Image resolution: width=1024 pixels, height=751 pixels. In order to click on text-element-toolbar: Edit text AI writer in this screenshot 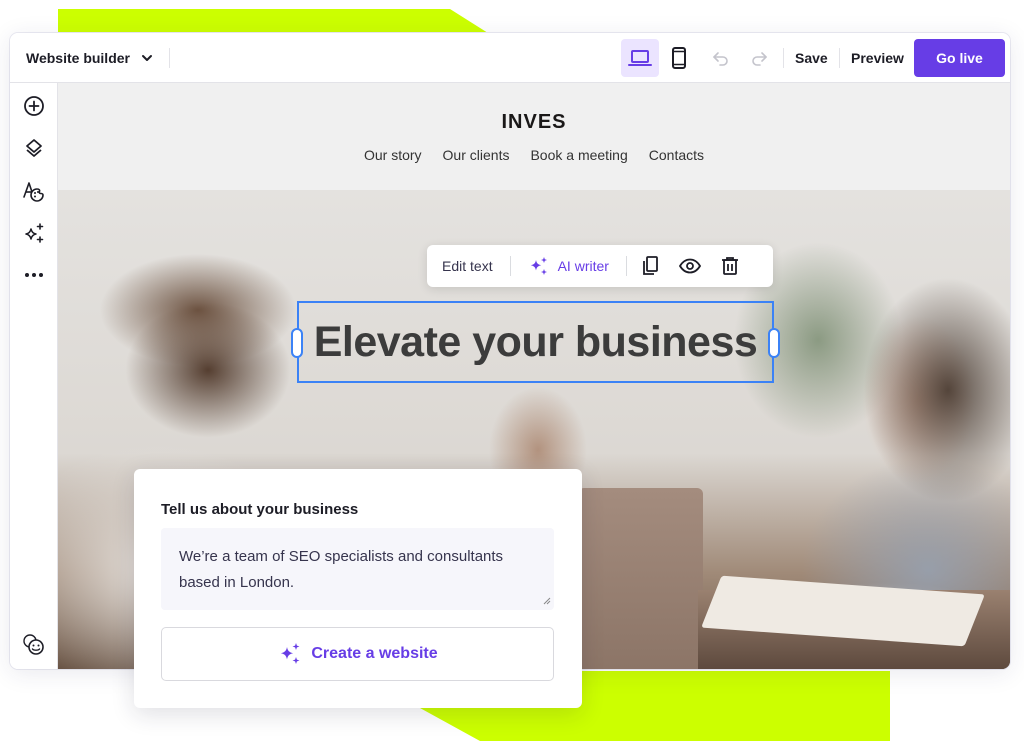, I will do `click(600, 266)`.